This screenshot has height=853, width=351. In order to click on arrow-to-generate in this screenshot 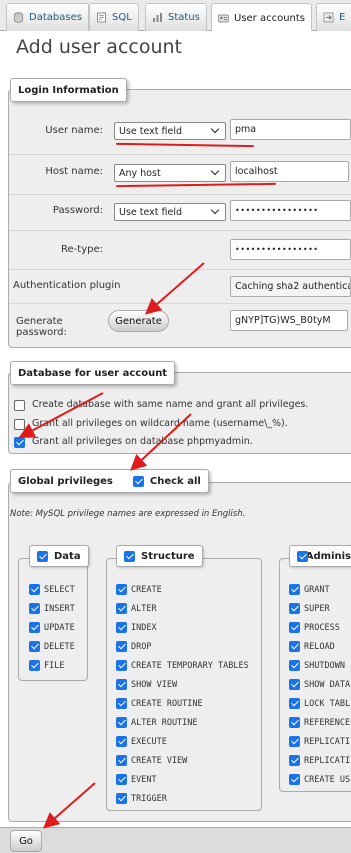, I will do `click(174, 288)`.